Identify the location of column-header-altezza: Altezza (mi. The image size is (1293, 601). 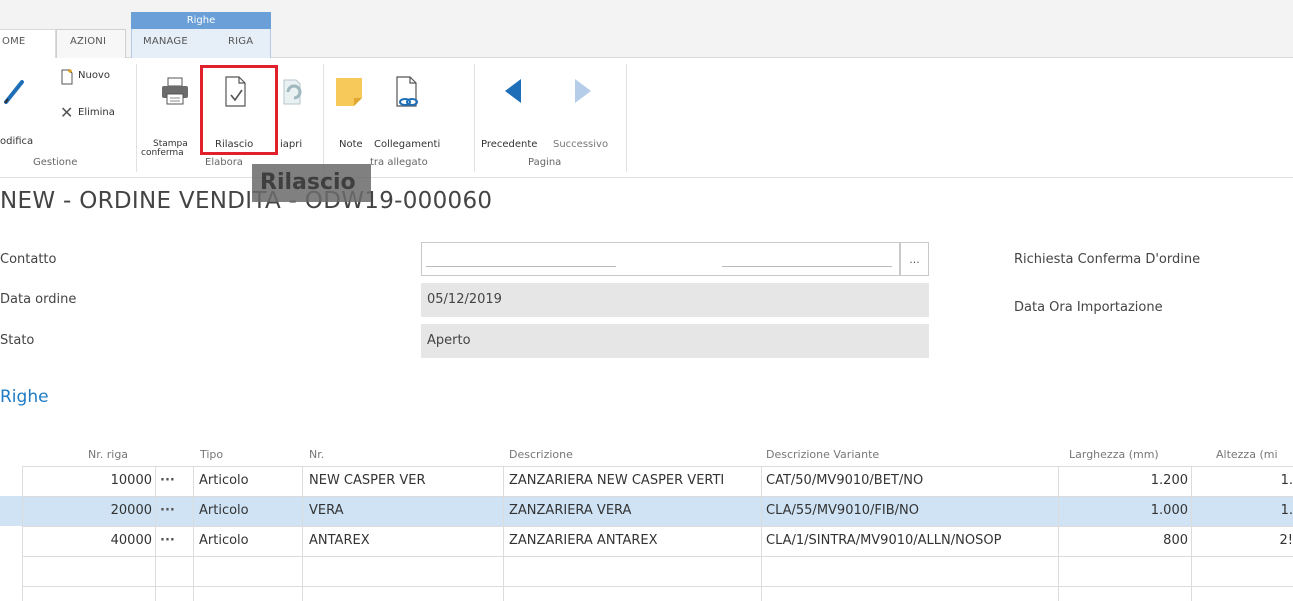
(1247, 454).